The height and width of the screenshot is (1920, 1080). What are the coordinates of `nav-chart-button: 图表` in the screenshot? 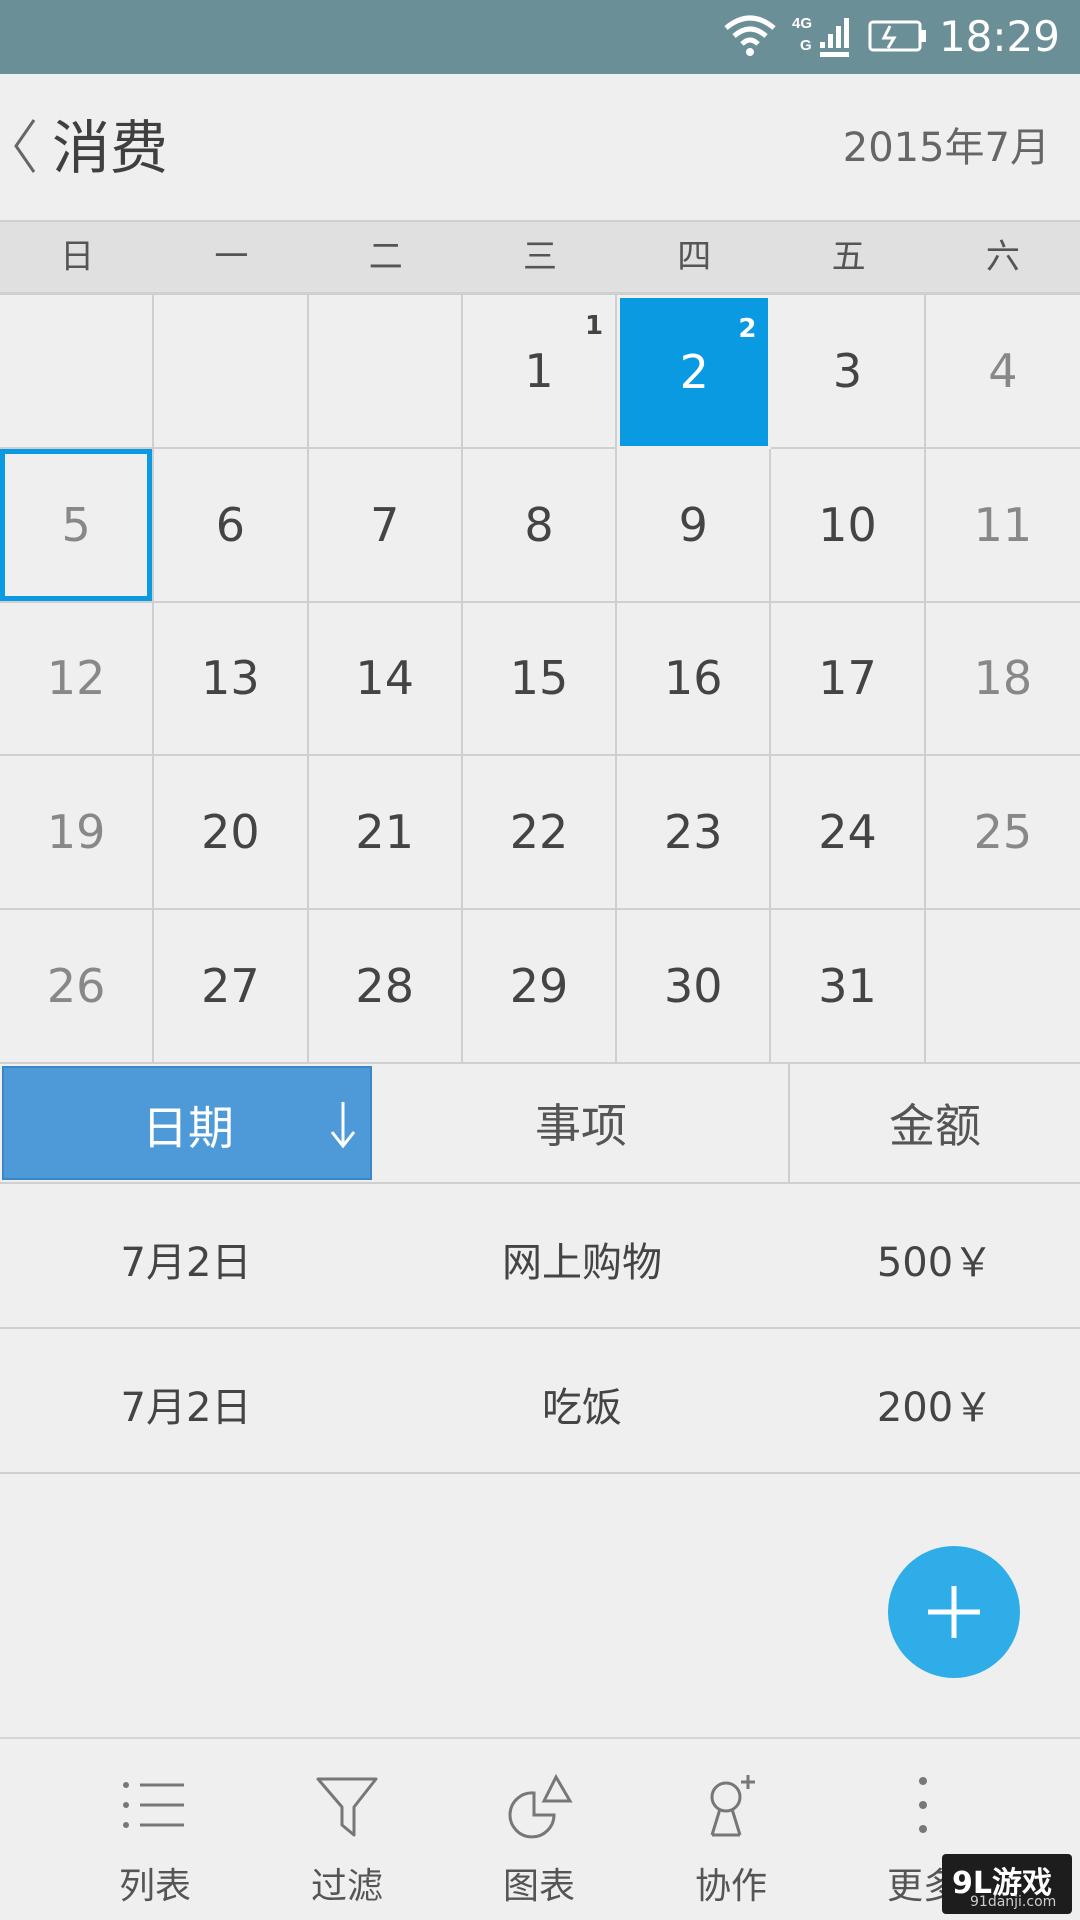 It's located at (539, 1829).